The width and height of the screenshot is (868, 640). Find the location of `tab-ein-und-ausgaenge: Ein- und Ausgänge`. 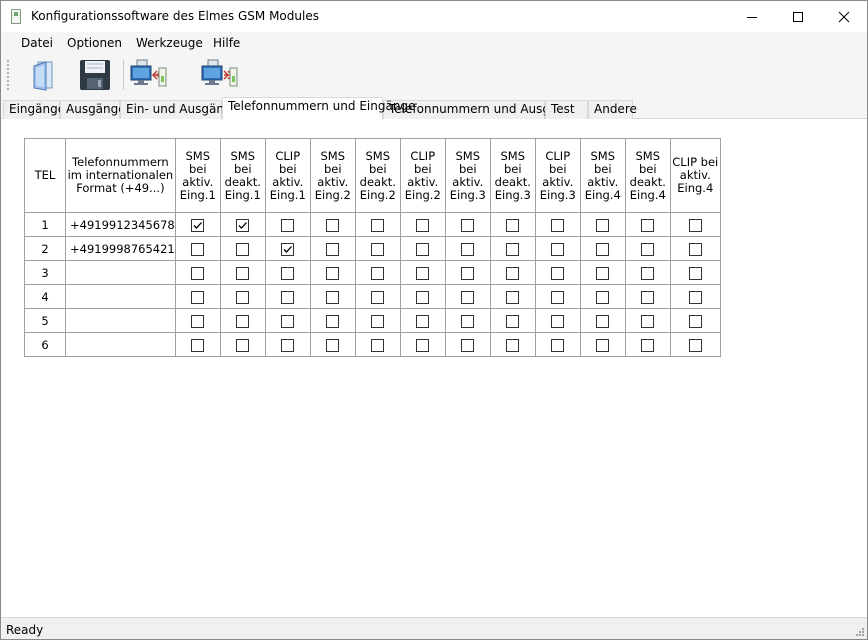

tab-ein-und-ausgaenge: Ein- und Ausgänge is located at coordinates (179, 109).